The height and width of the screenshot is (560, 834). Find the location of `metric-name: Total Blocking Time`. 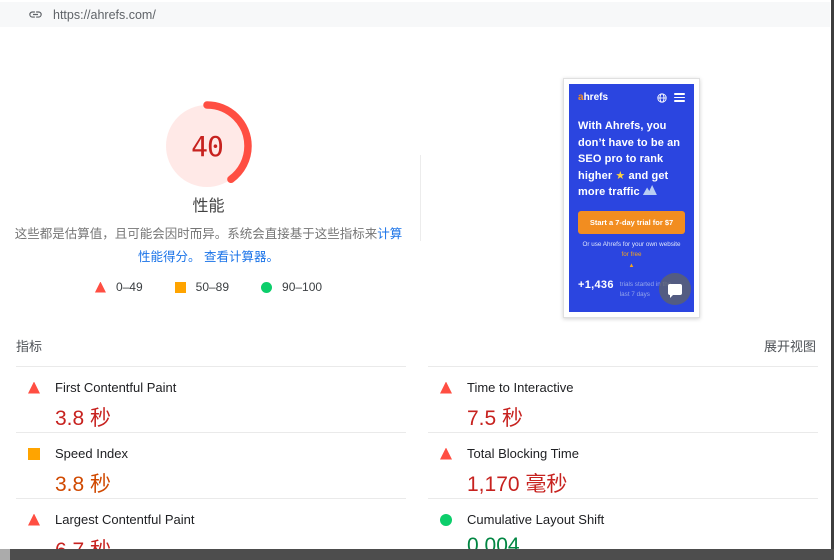

metric-name: Total Blocking Time is located at coordinates (523, 453).